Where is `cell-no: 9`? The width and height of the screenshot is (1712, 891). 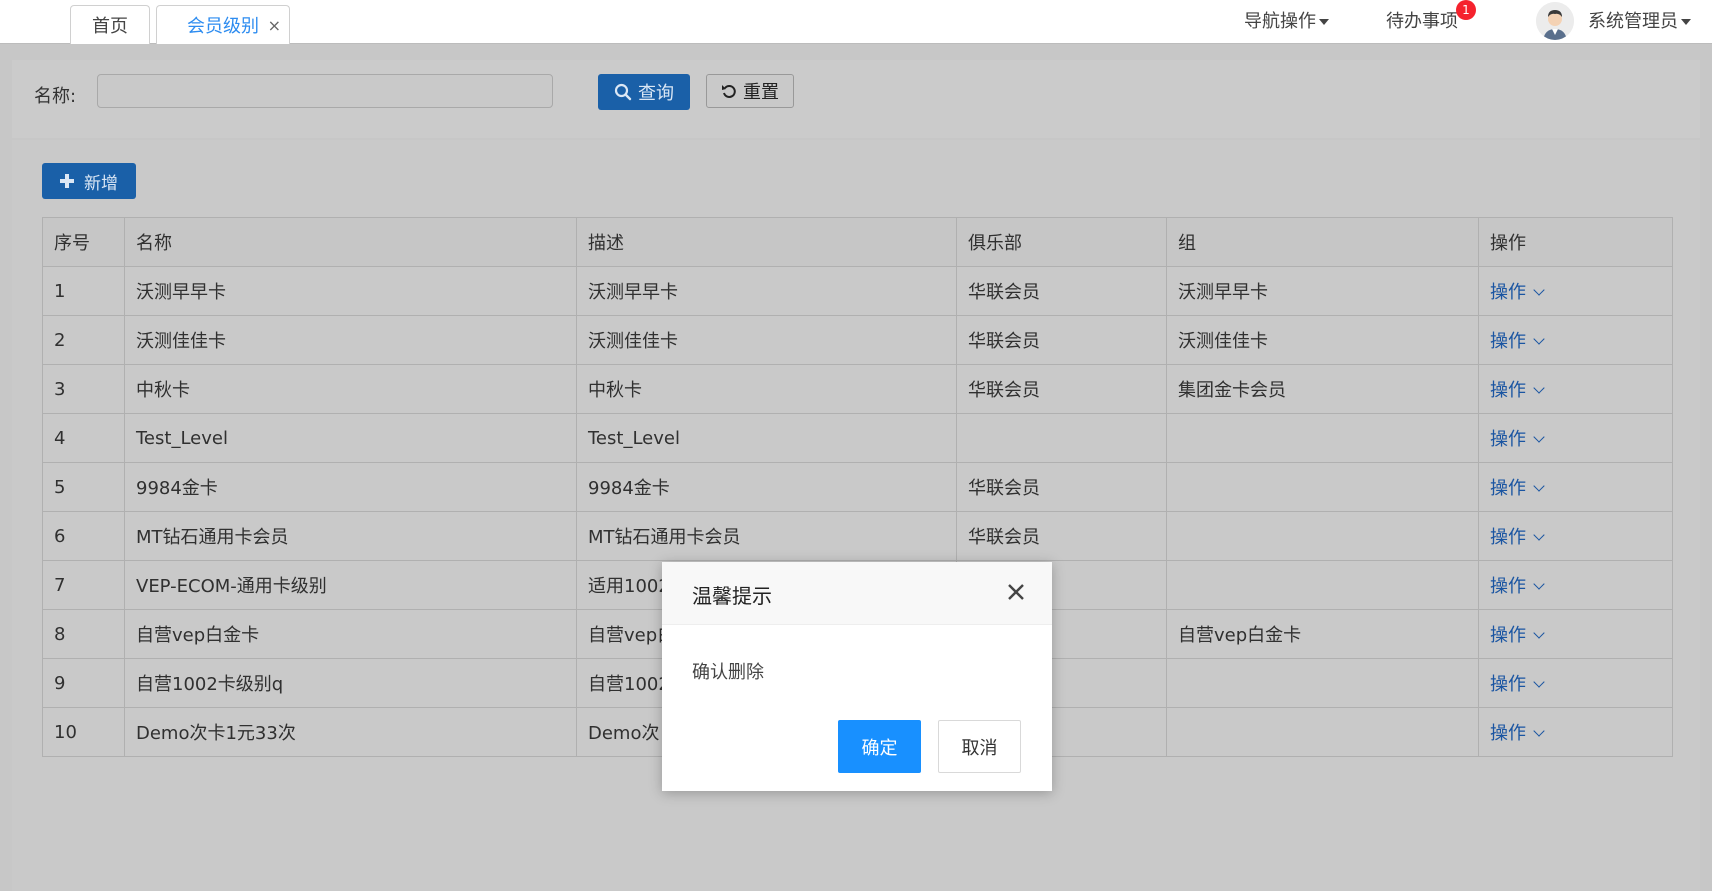
cell-no: 9 is located at coordinates (83, 683).